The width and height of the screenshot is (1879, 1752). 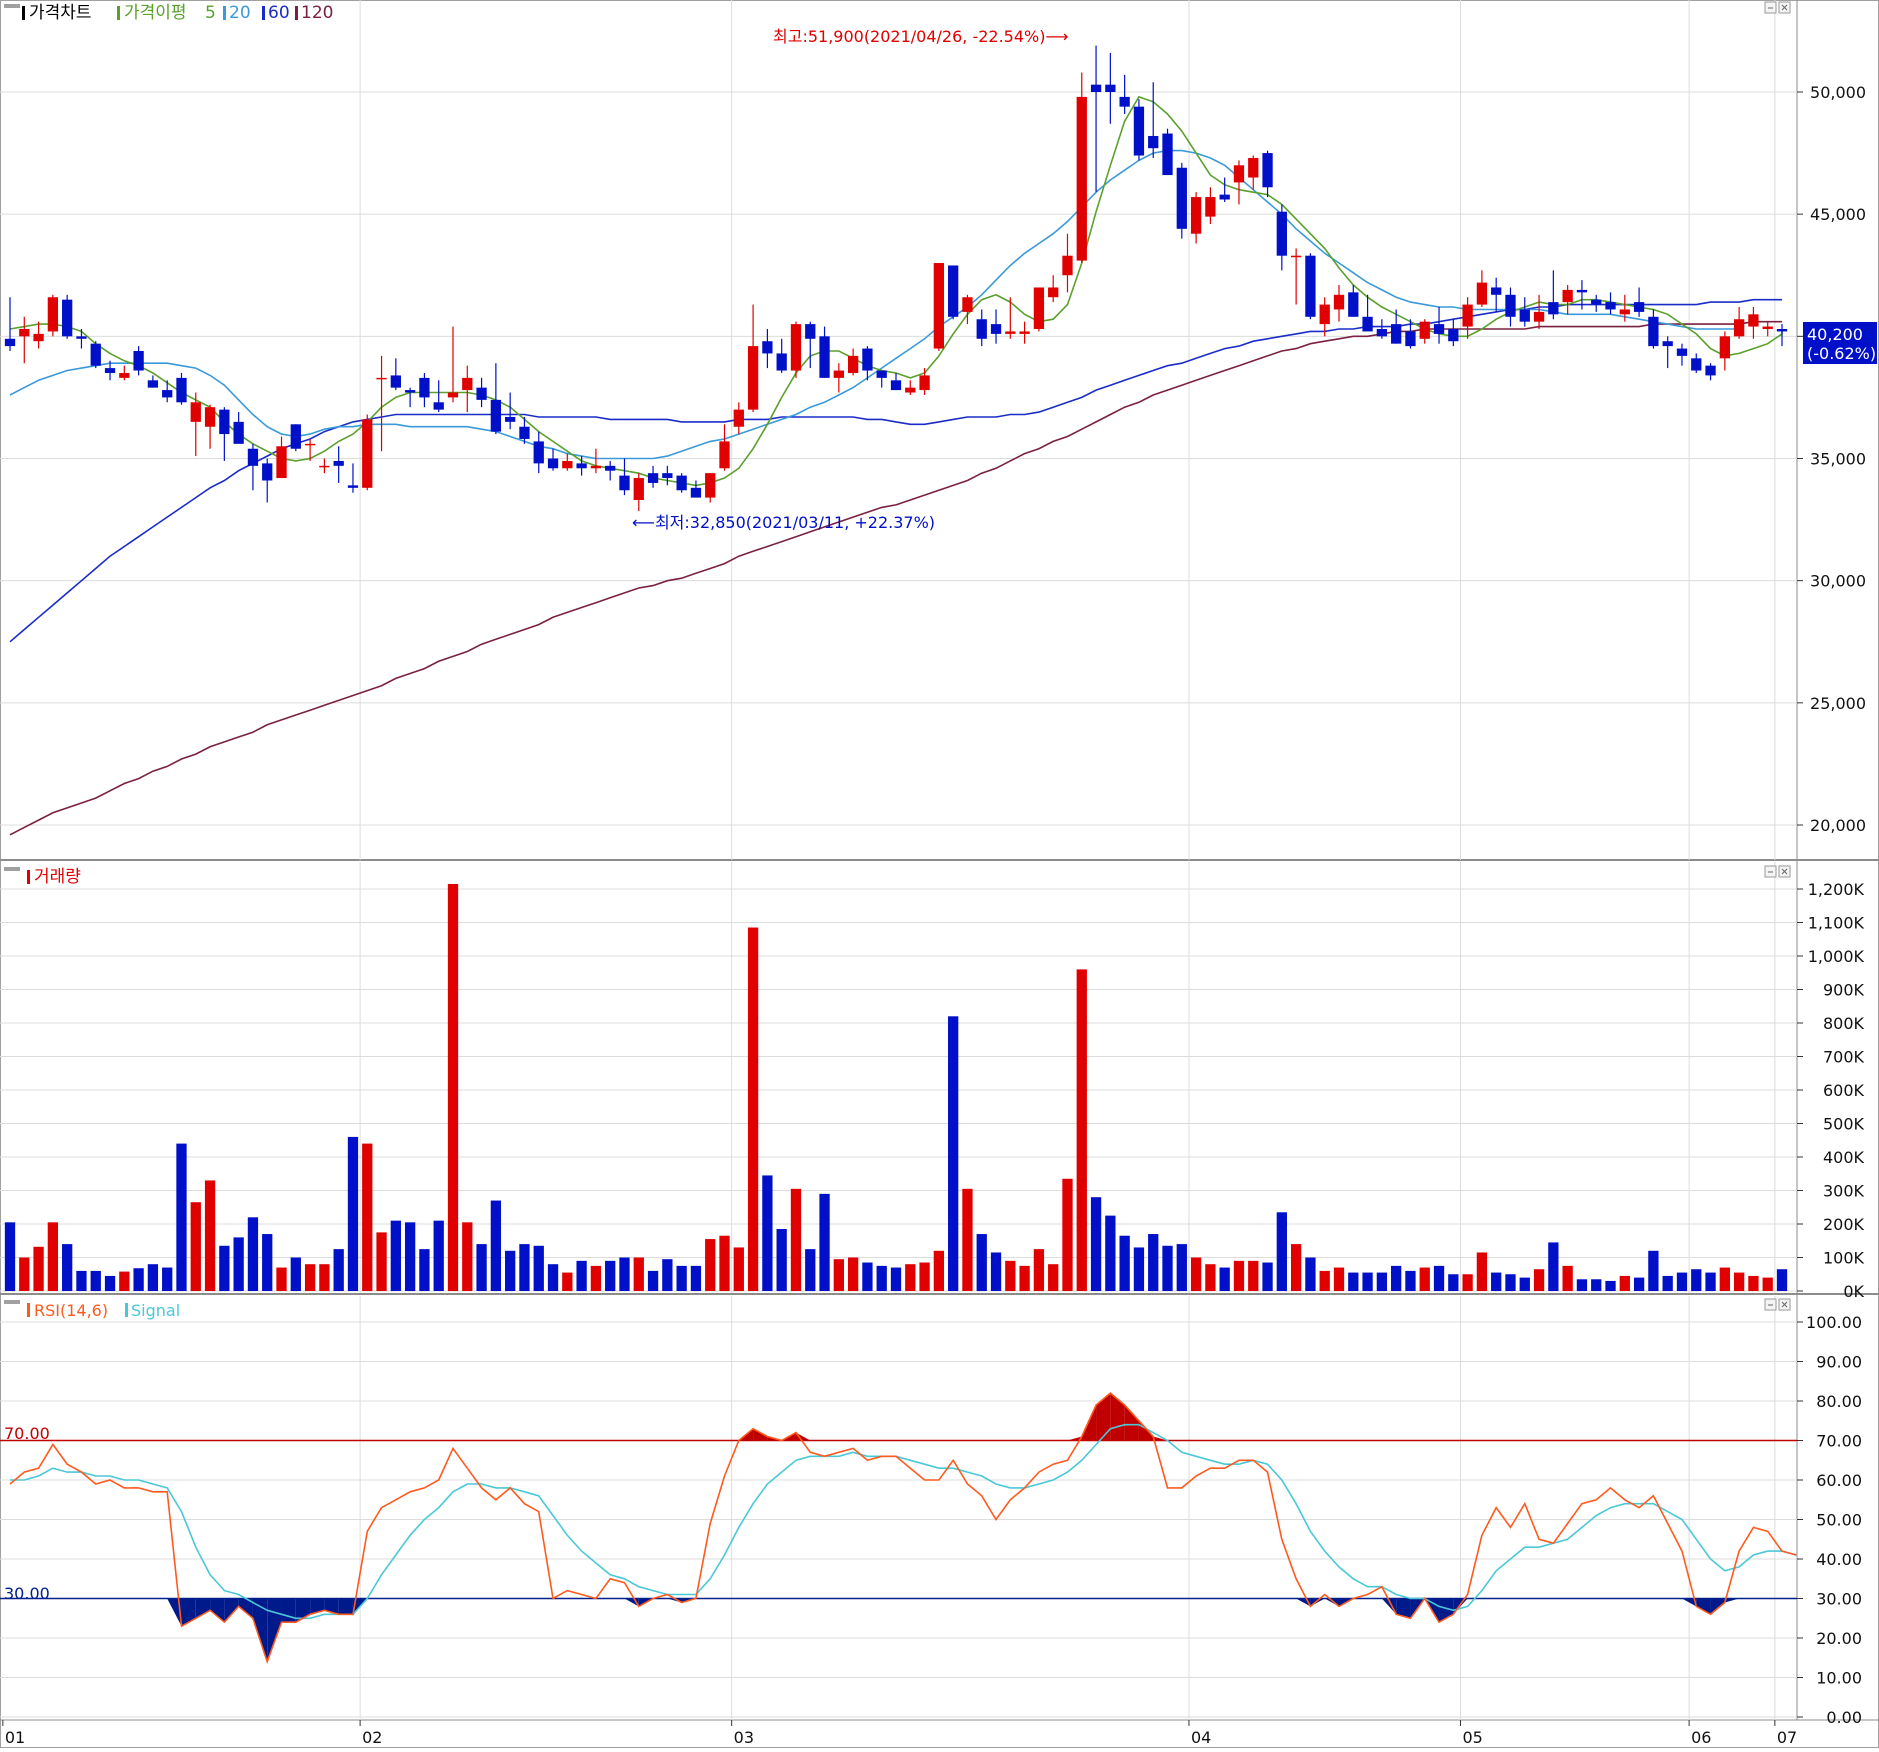 What do you see at coordinates (118, 13) in the screenshot?
I see `legend-marker-ma` at bounding box center [118, 13].